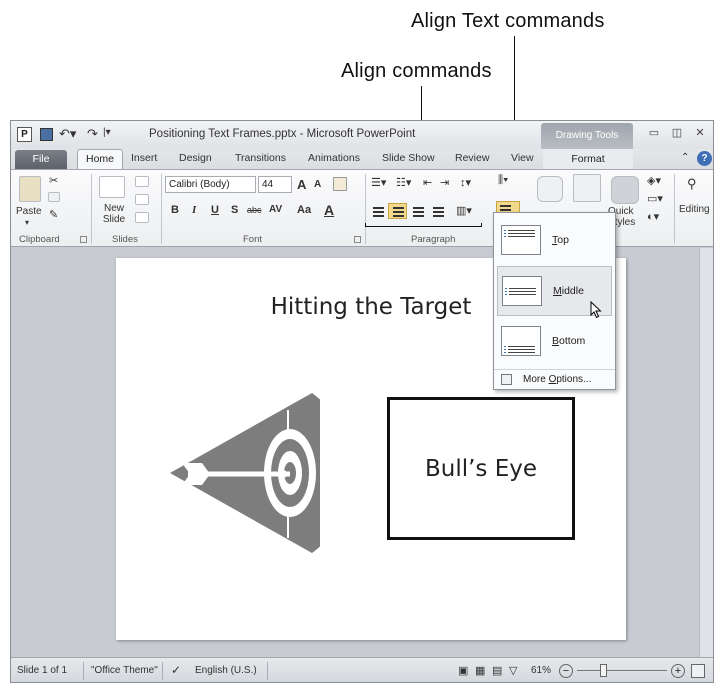 The height and width of the screenshot is (683, 714). Describe the element at coordinates (142, 217) in the screenshot. I see `section-icon` at that location.